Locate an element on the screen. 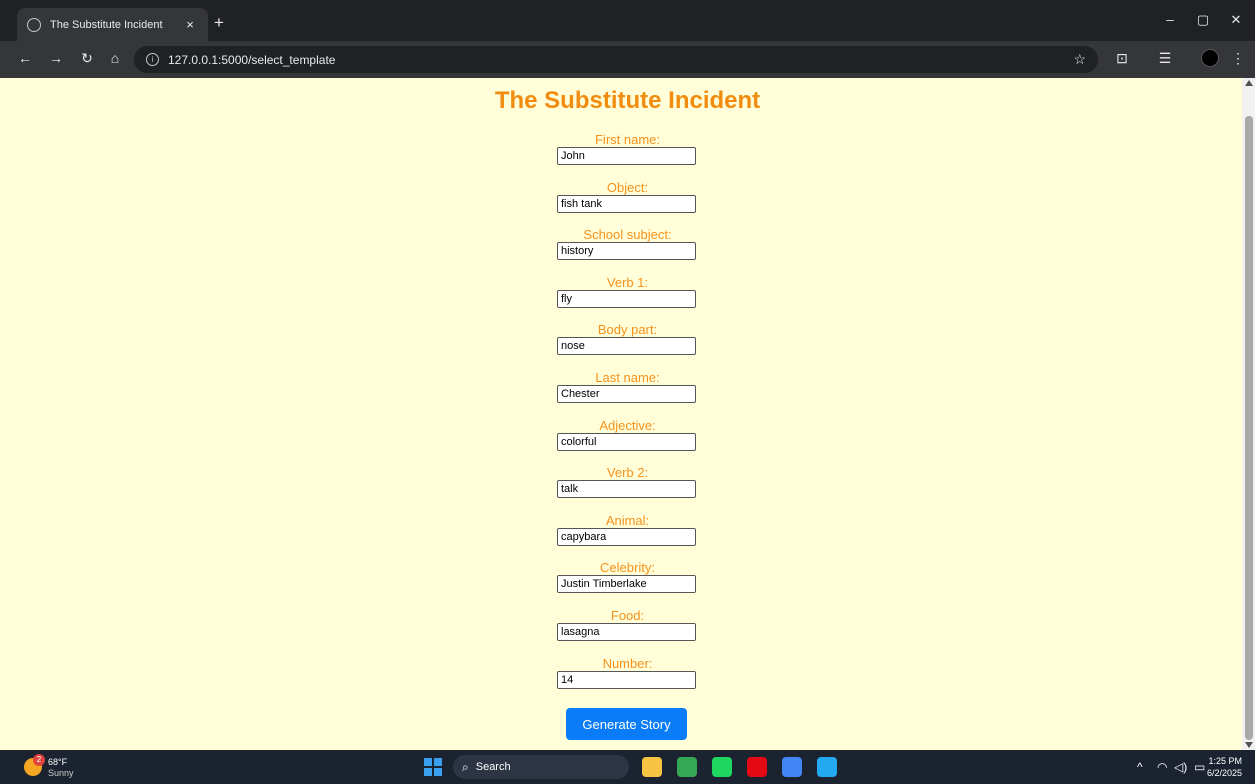 The height and width of the screenshot is (784, 1255). field-label: Last name: is located at coordinates (627, 377).